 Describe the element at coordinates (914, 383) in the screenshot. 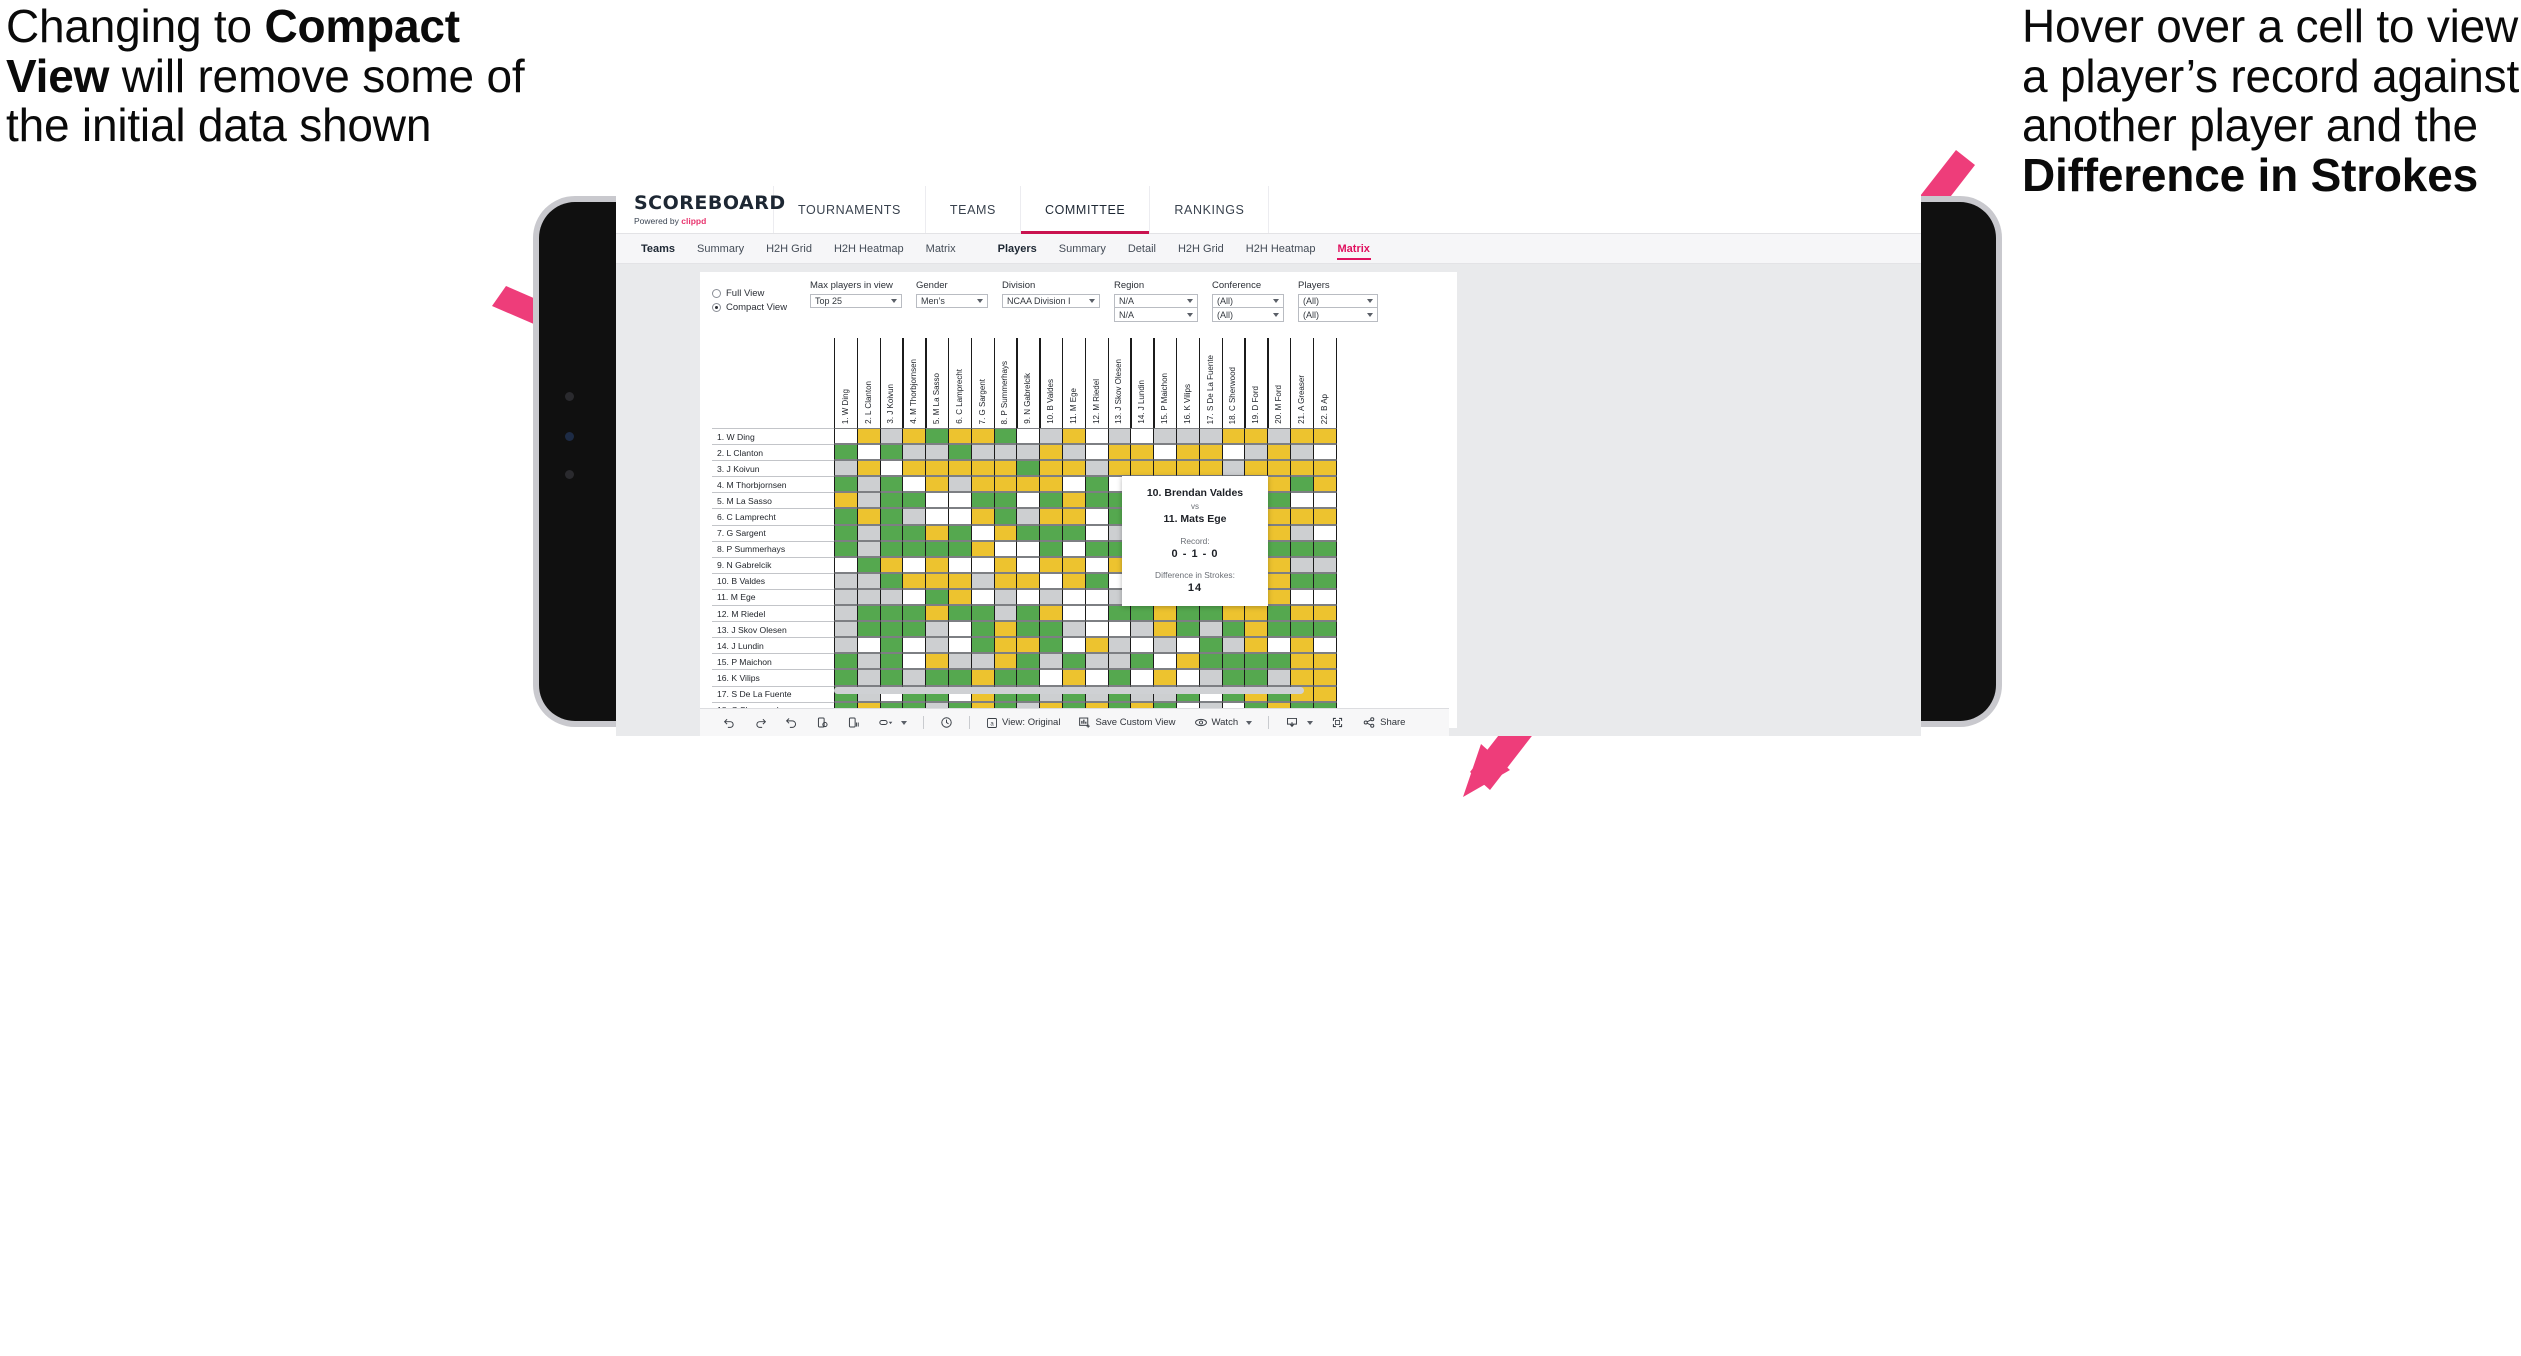

I see `matrix-col-header: 4. M Thorbjornsen` at that location.